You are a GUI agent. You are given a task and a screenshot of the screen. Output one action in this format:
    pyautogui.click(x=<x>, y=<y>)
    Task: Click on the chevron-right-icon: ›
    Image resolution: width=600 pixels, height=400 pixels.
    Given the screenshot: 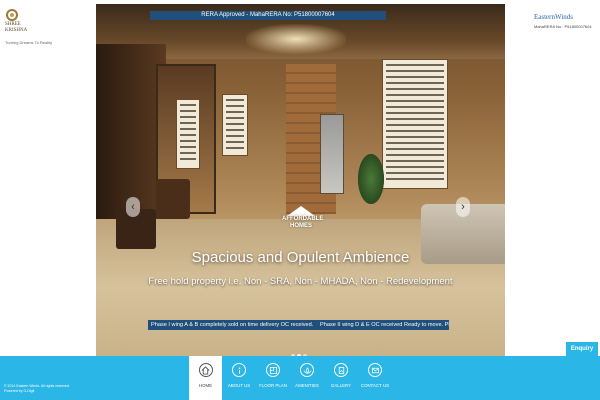 What is the action you would take?
    pyautogui.click(x=463, y=207)
    